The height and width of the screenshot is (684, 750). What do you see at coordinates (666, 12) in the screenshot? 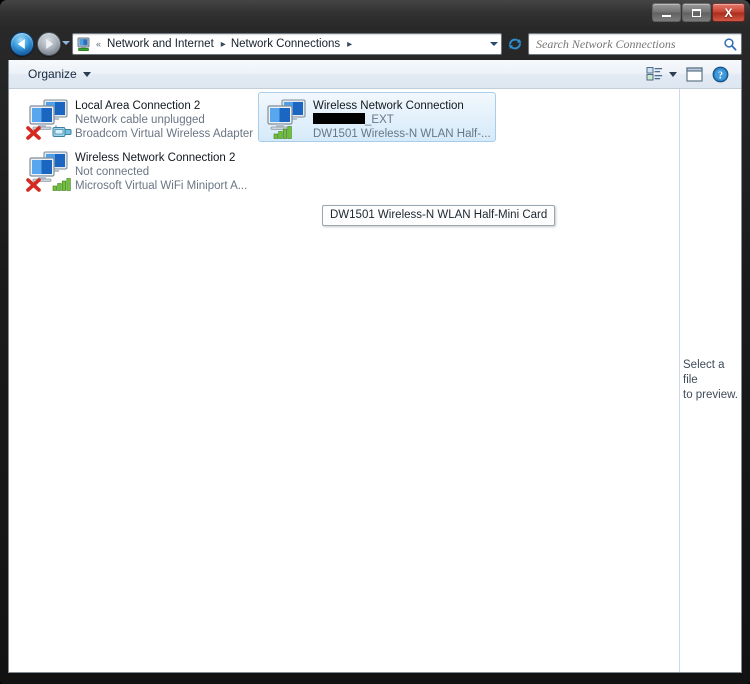
I see `minimize-button` at bounding box center [666, 12].